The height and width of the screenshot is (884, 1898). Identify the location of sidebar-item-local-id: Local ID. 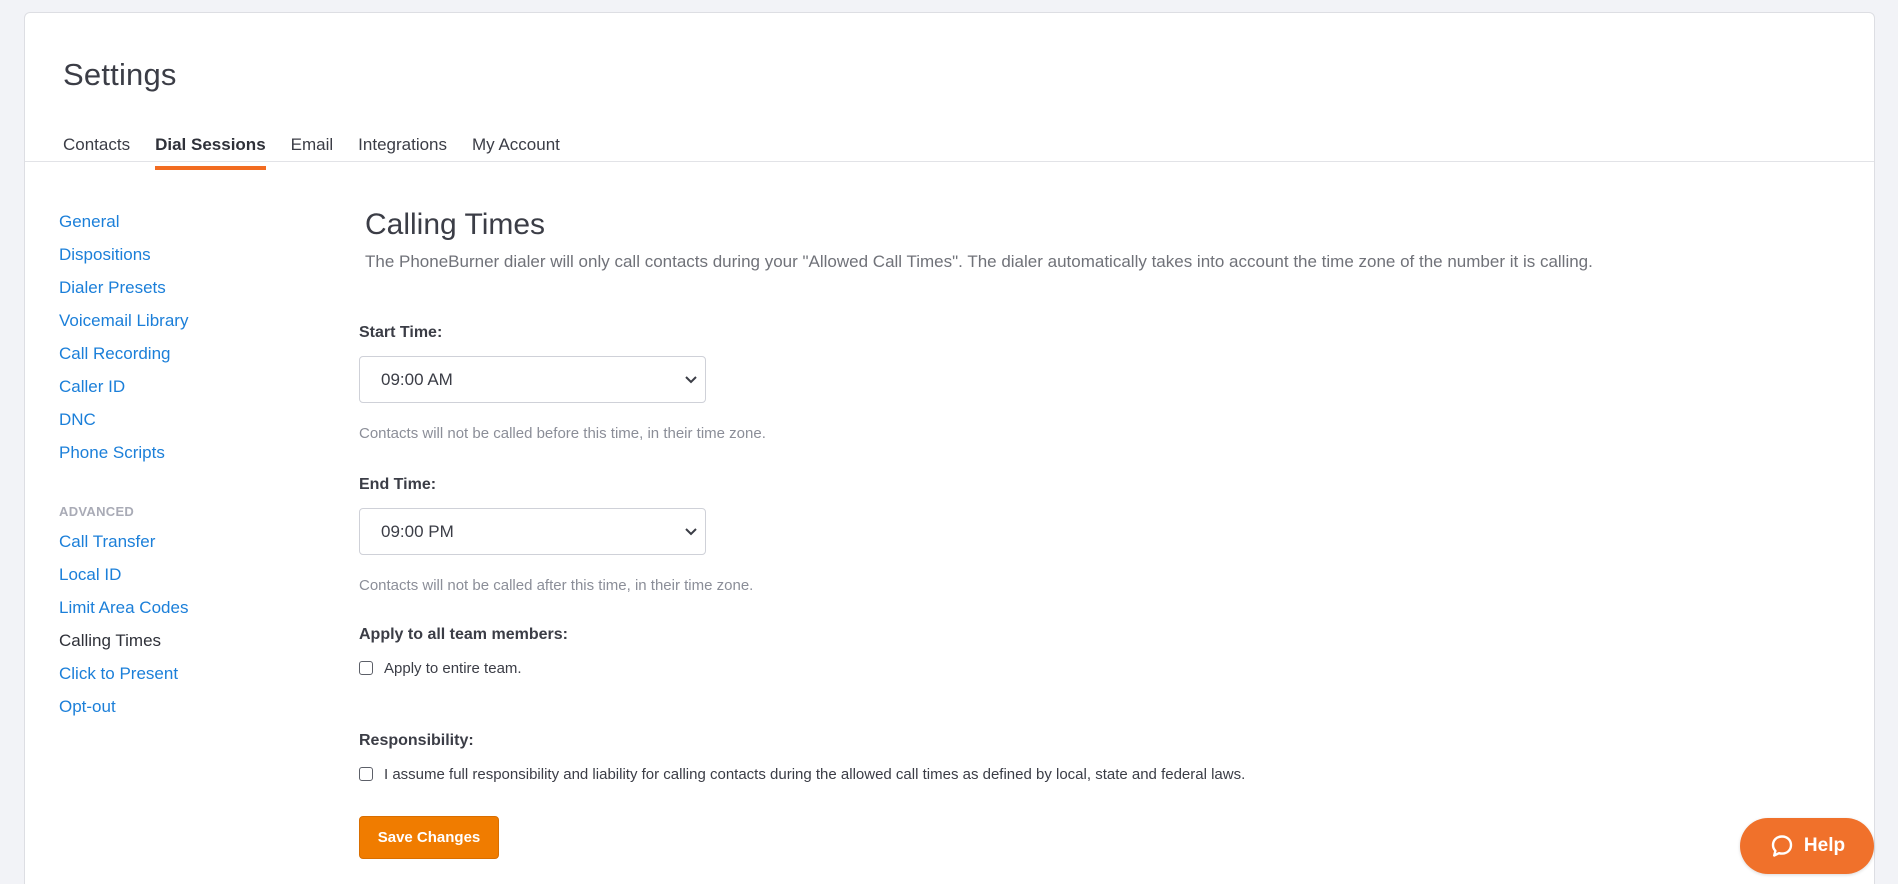
(169, 578).